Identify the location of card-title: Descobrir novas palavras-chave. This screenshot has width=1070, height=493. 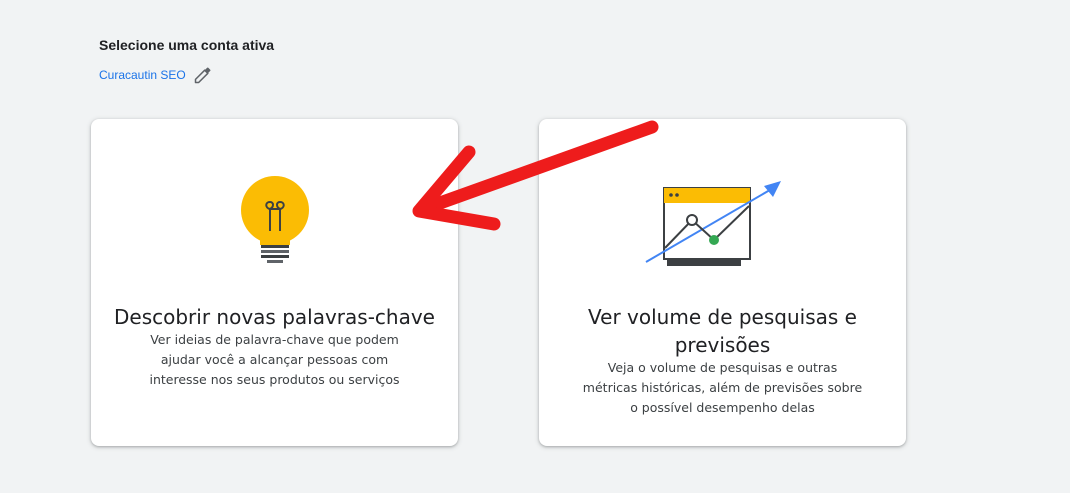
(274, 317).